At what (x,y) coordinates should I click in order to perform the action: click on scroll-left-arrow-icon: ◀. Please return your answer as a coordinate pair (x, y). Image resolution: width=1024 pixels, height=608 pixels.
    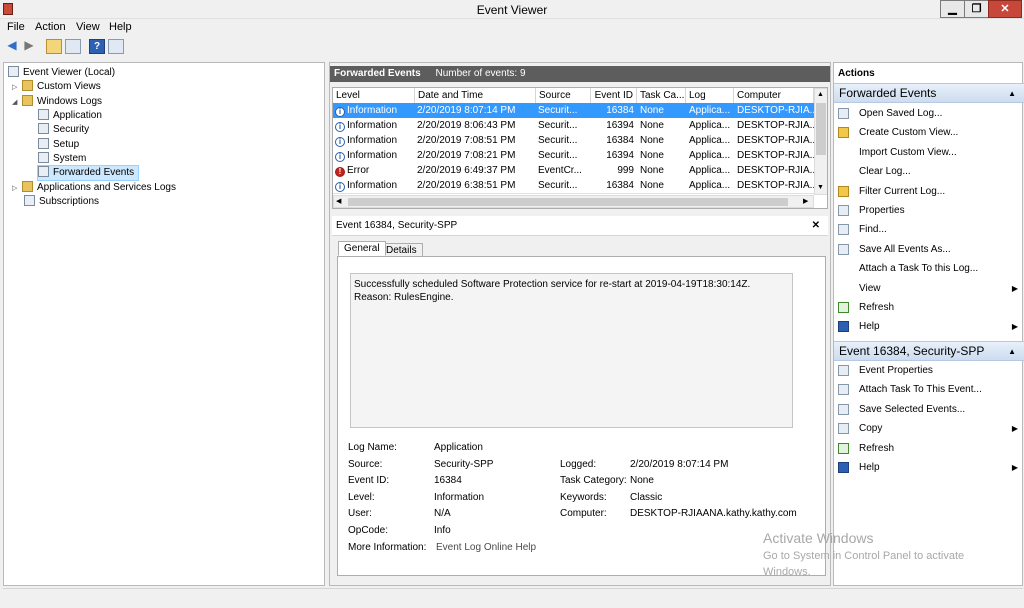
    Looking at the image, I should click on (338, 201).